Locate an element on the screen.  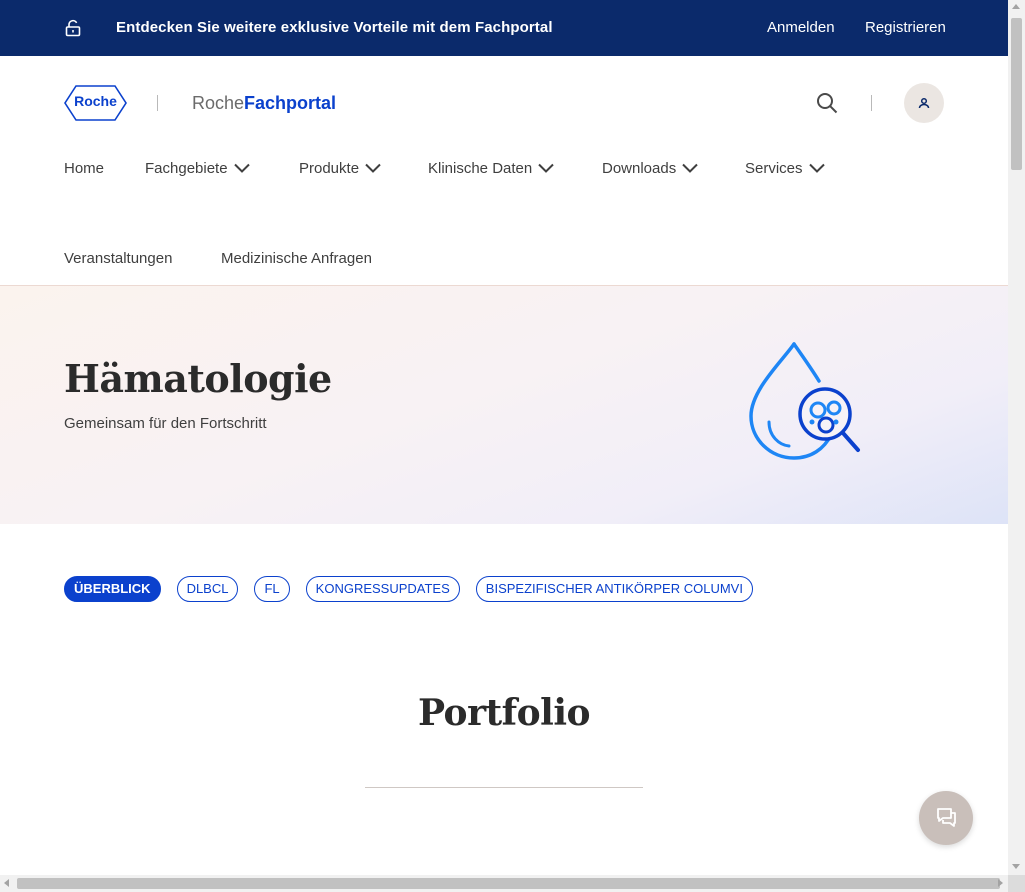
nav-label: Medizinische Anfragen is located at coordinates (296, 258).